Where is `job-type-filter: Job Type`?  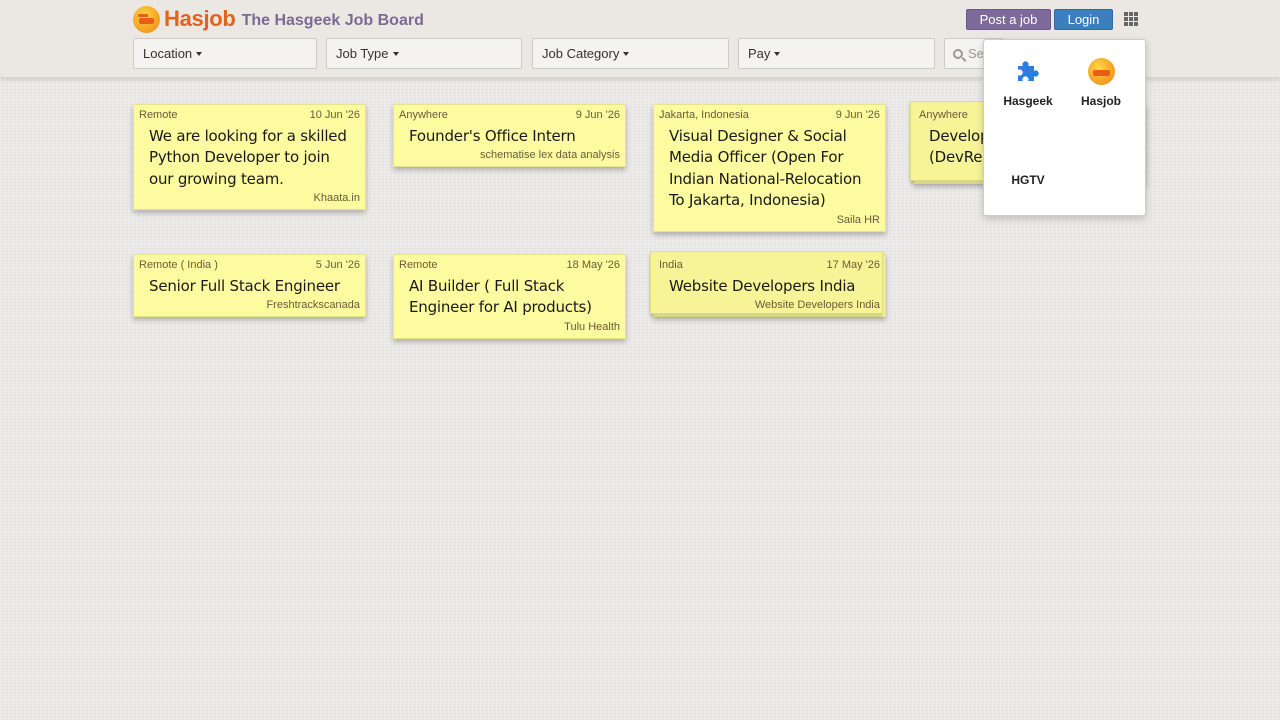 job-type-filter: Job Type is located at coordinates (424, 53).